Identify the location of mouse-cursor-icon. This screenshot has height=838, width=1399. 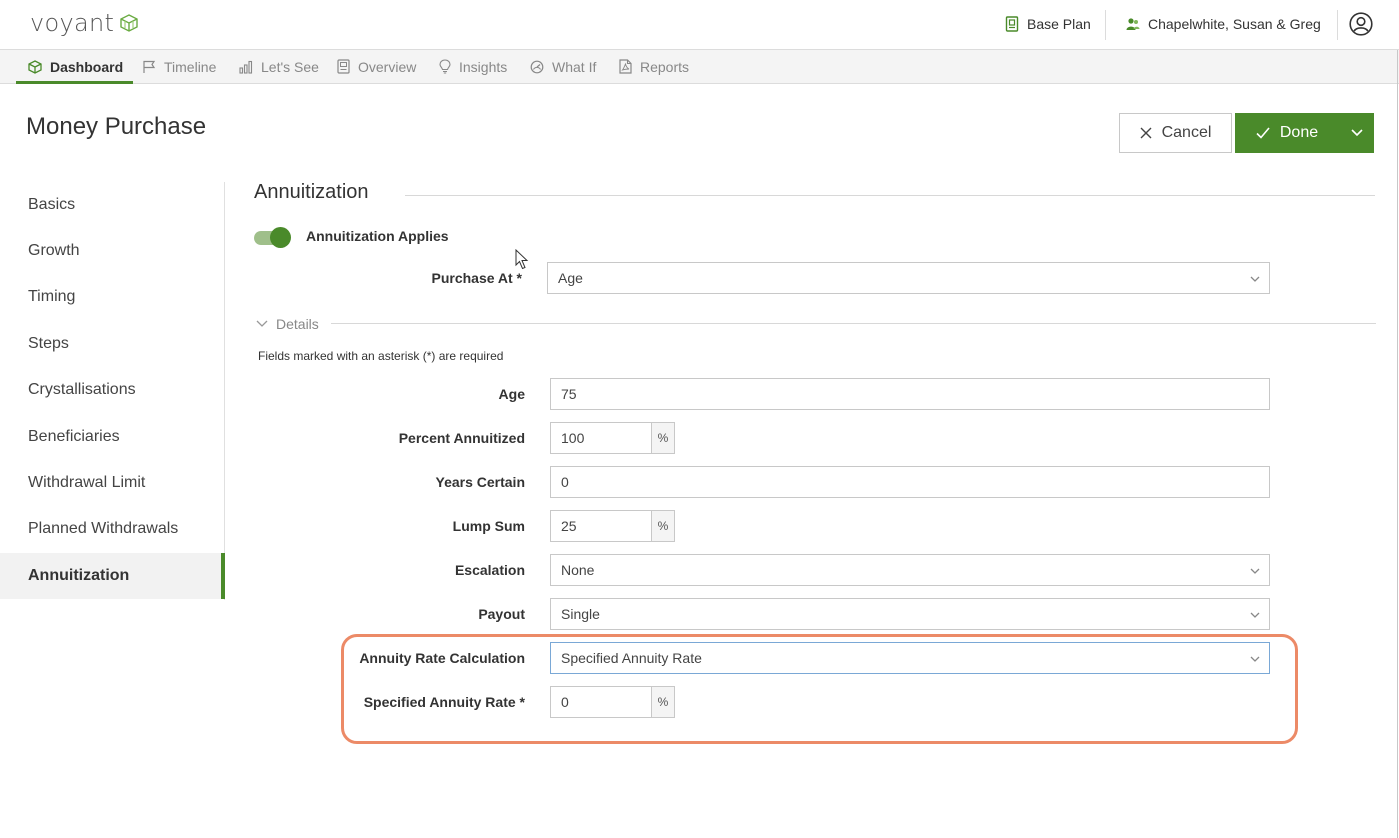
(522, 259).